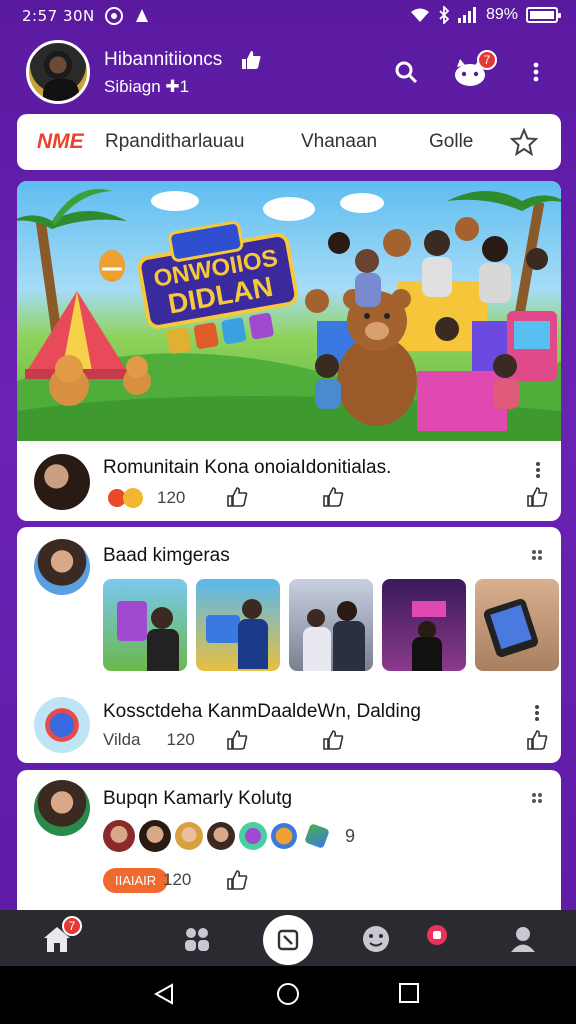 This screenshot has width=576, height=1024. What do you see at coordinates (487, 60) in the screenshot?
I see `notification-badge: 7` at bounding box center [487, 60].